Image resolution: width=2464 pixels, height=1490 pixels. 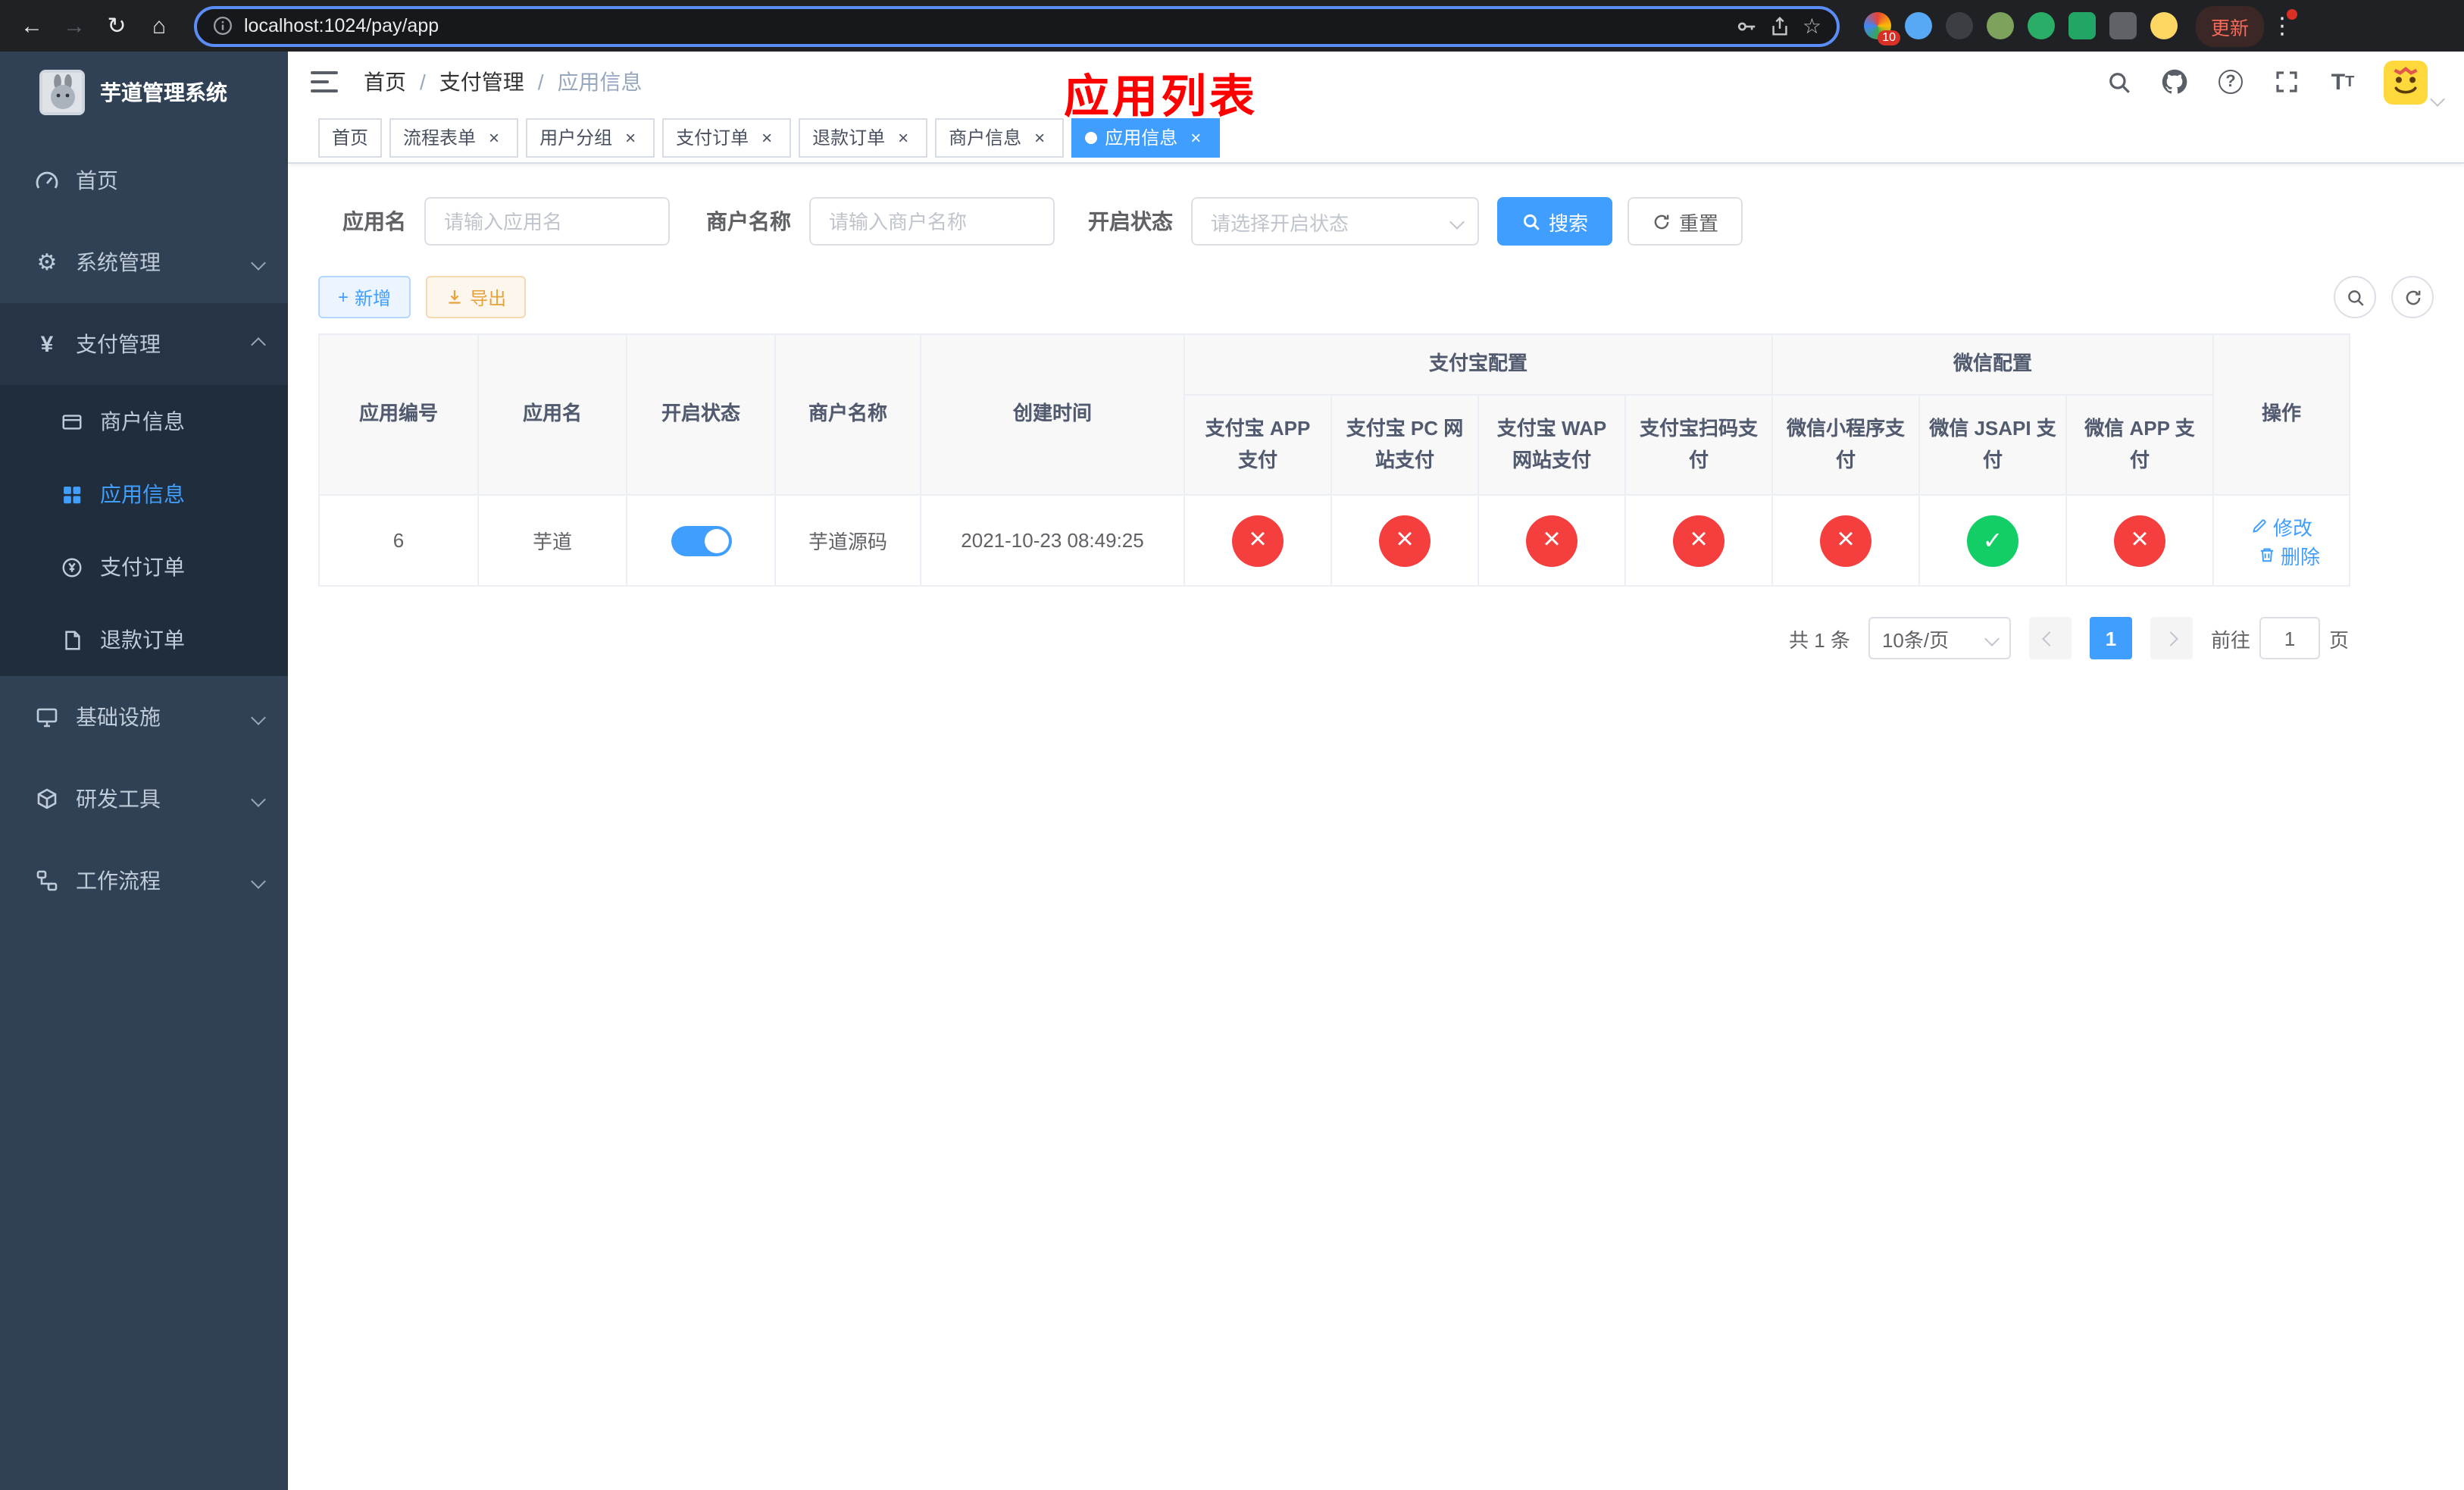 I want to click on next-page-button, so click(x=2171, y=638).